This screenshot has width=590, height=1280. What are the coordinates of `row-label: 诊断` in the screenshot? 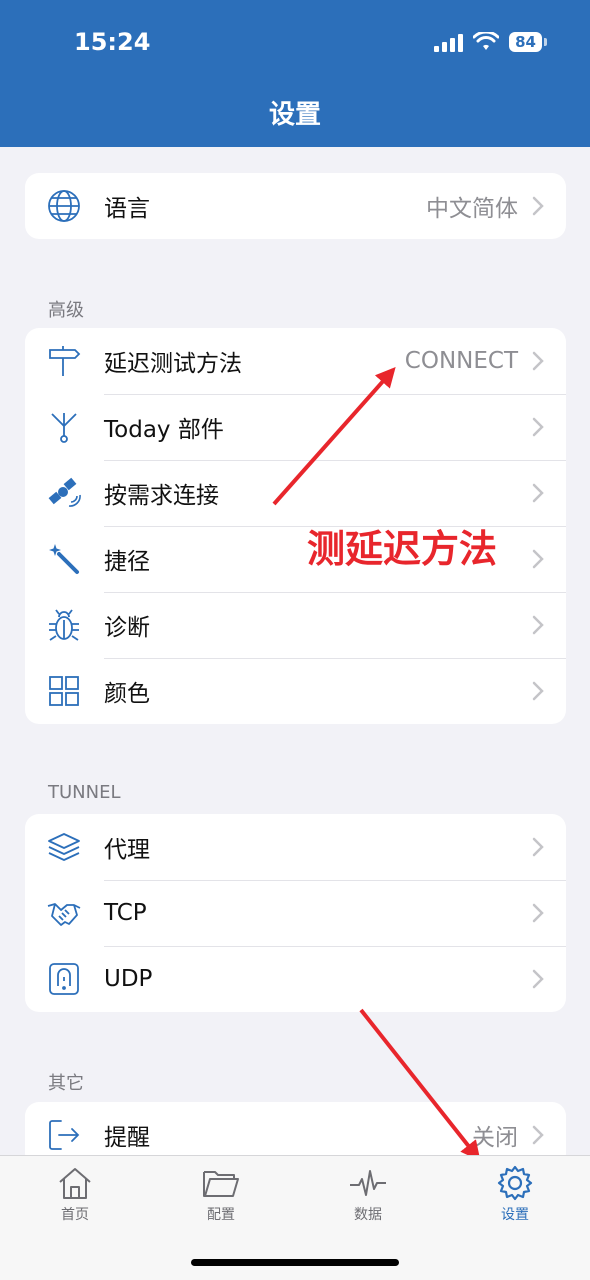 It's located at (127, 628).